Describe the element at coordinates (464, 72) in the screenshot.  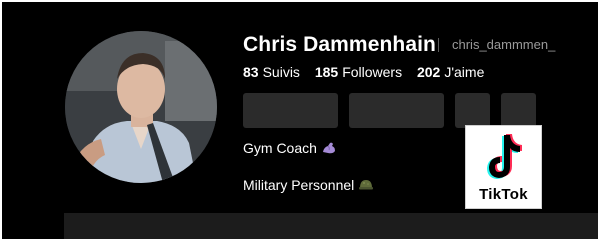
I see `stat-likes-label: J'aime` at that location.